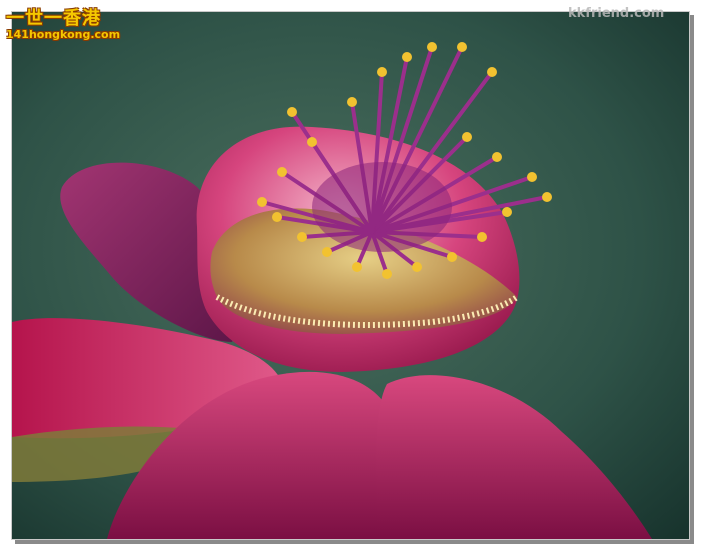  What do you see at coordinates (63, 34) in the screenshot?
I see `watermark-brand-url: 141hongkong.com` at bounding box center [63, 34].